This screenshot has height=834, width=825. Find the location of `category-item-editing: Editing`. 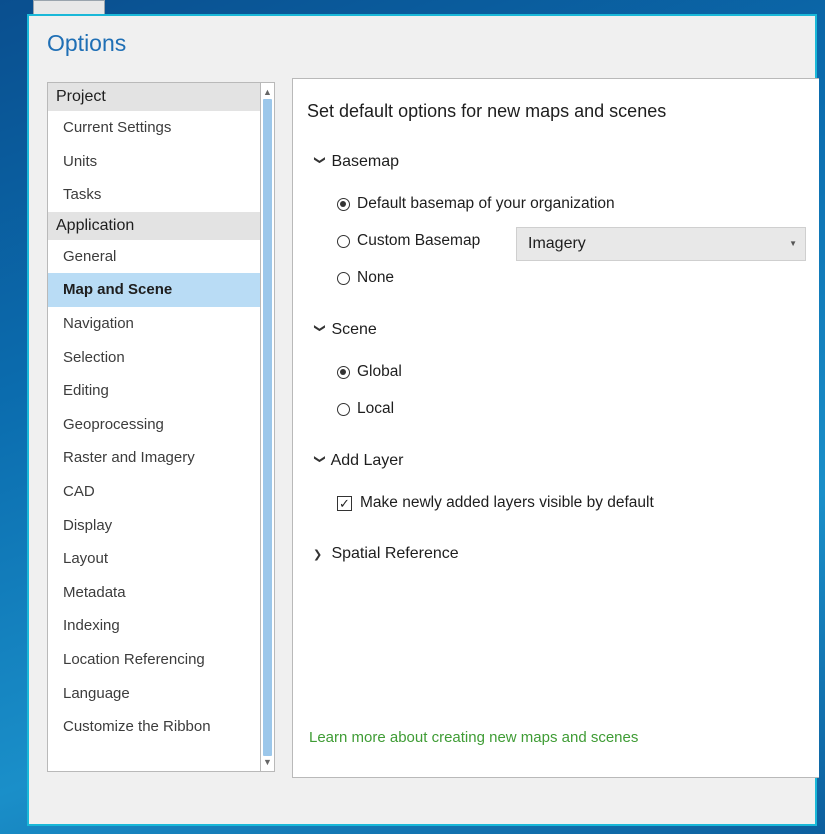

category-item-editing: Editing is located at coordinates (154, 391).